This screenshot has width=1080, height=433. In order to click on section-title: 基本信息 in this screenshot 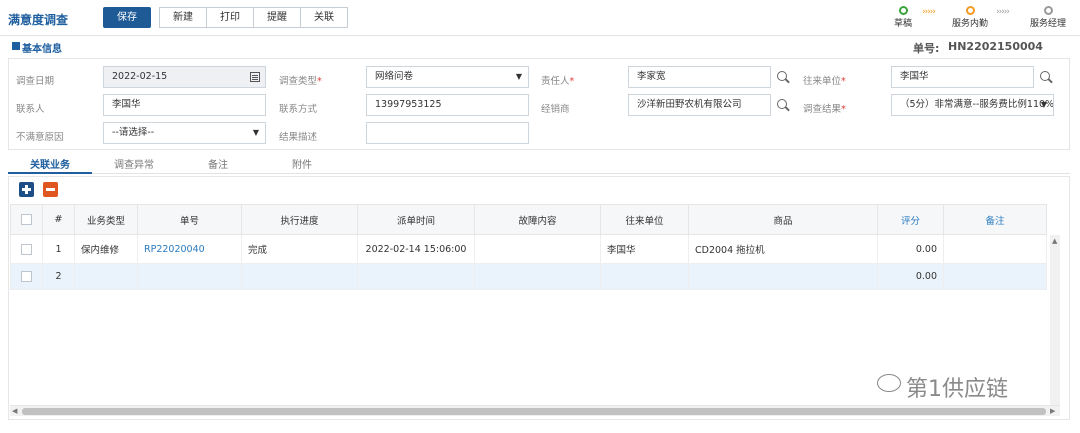, I will do `click(42, 49)`.